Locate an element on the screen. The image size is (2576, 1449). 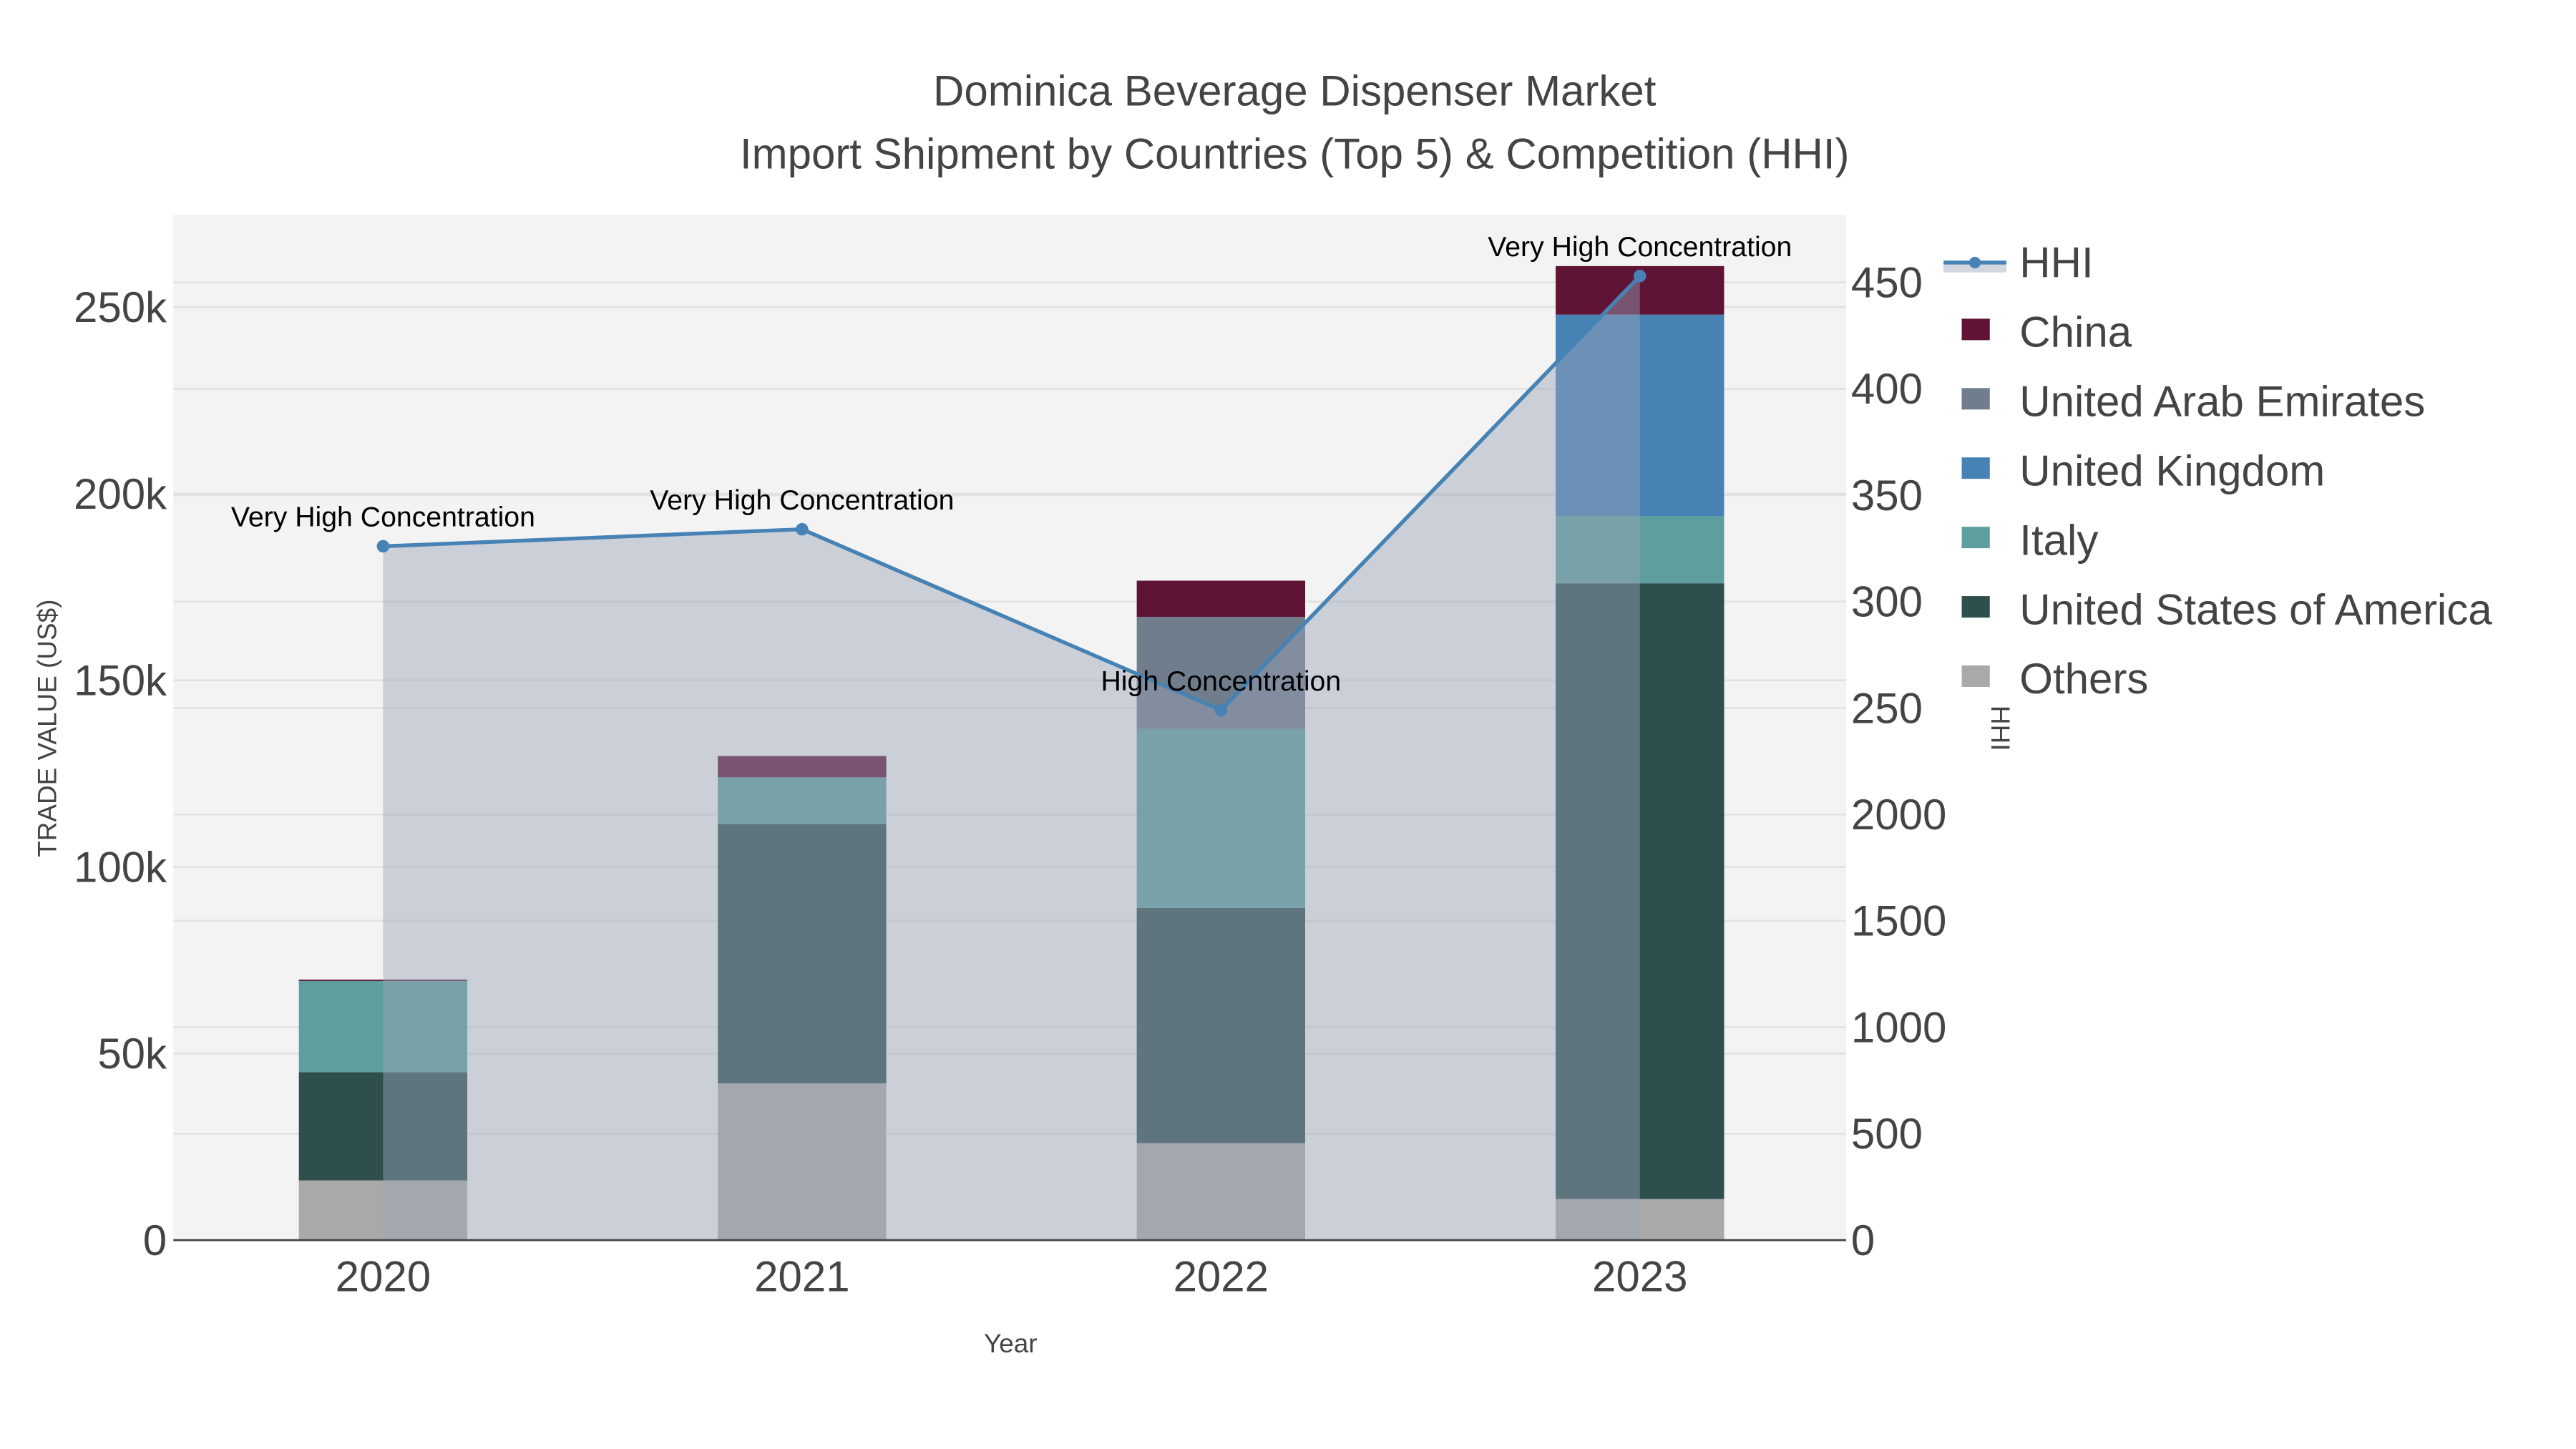
y2-tick-label: 500 is located at coordinates (1887, 1134).